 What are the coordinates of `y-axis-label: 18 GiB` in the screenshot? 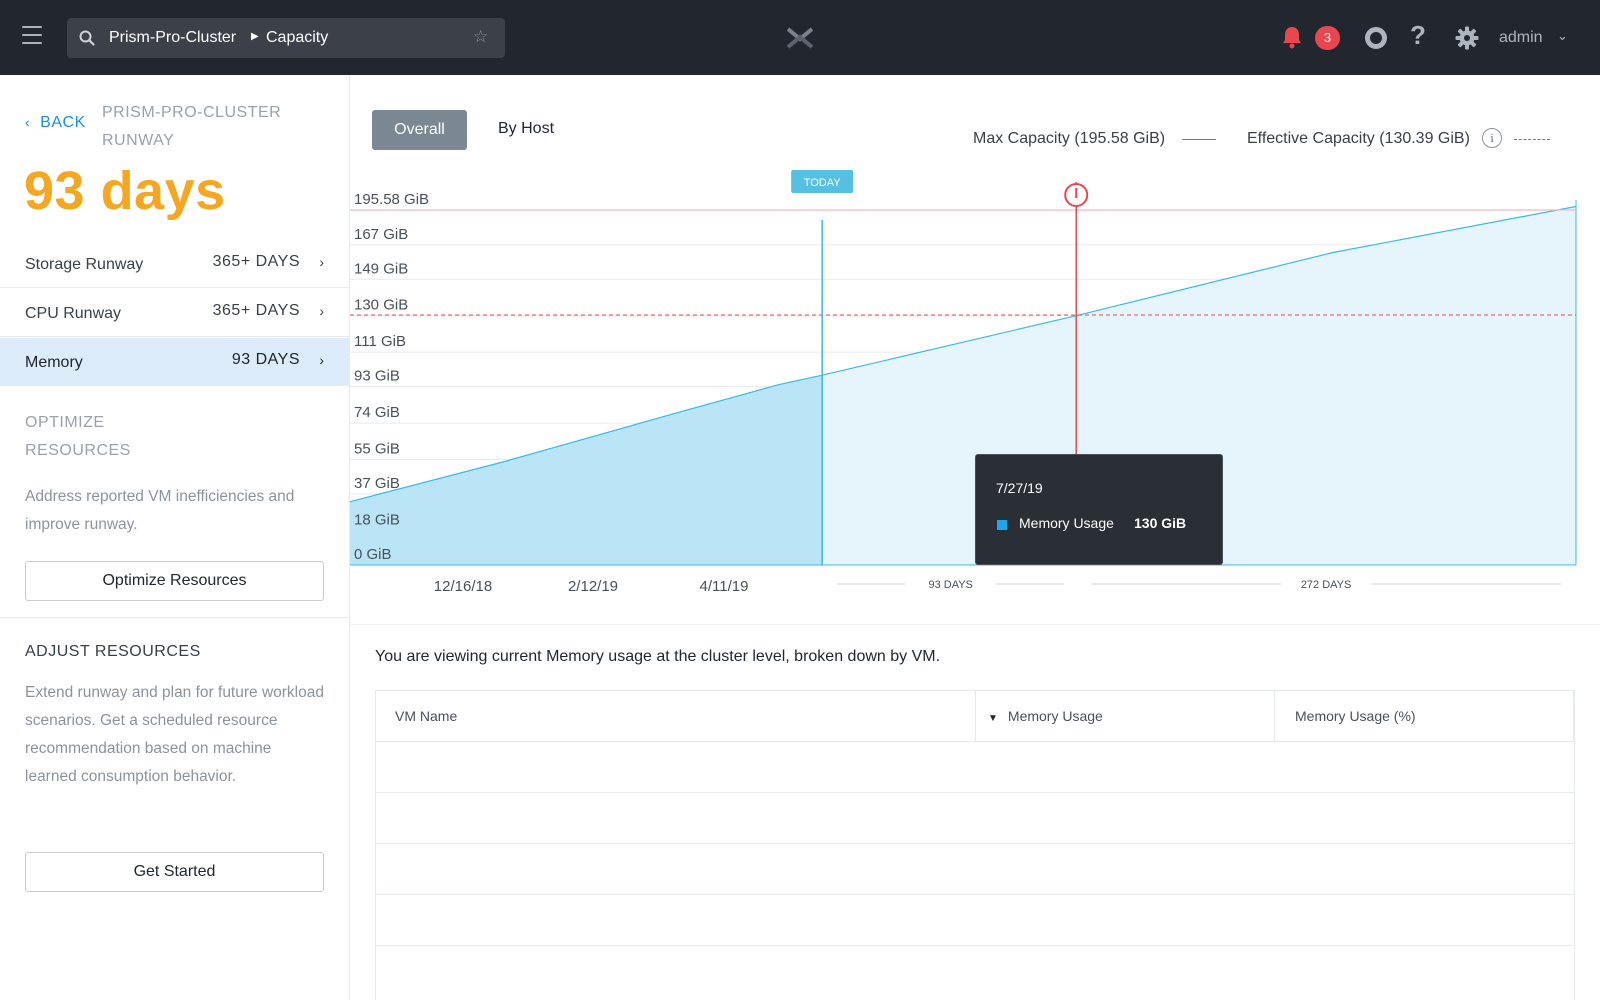 It's located at (377, 519).